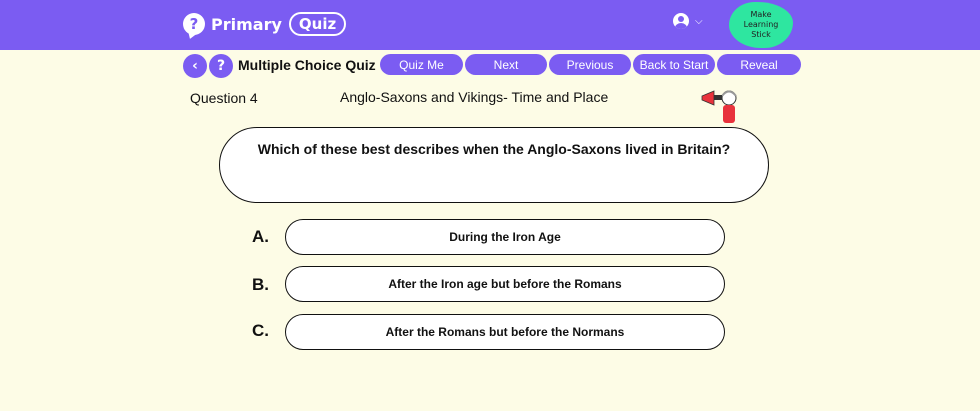  I want to click on user-menu: ⌵, so click(688, 21).